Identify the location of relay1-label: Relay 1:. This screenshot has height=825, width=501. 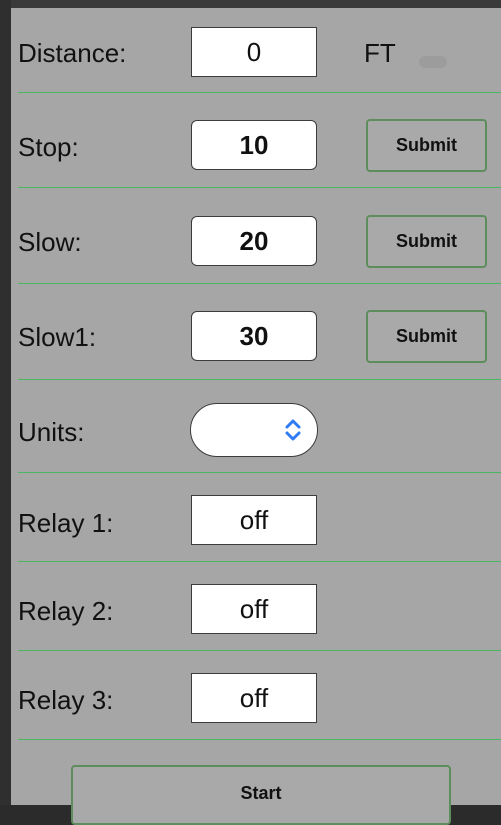
(66, 523).